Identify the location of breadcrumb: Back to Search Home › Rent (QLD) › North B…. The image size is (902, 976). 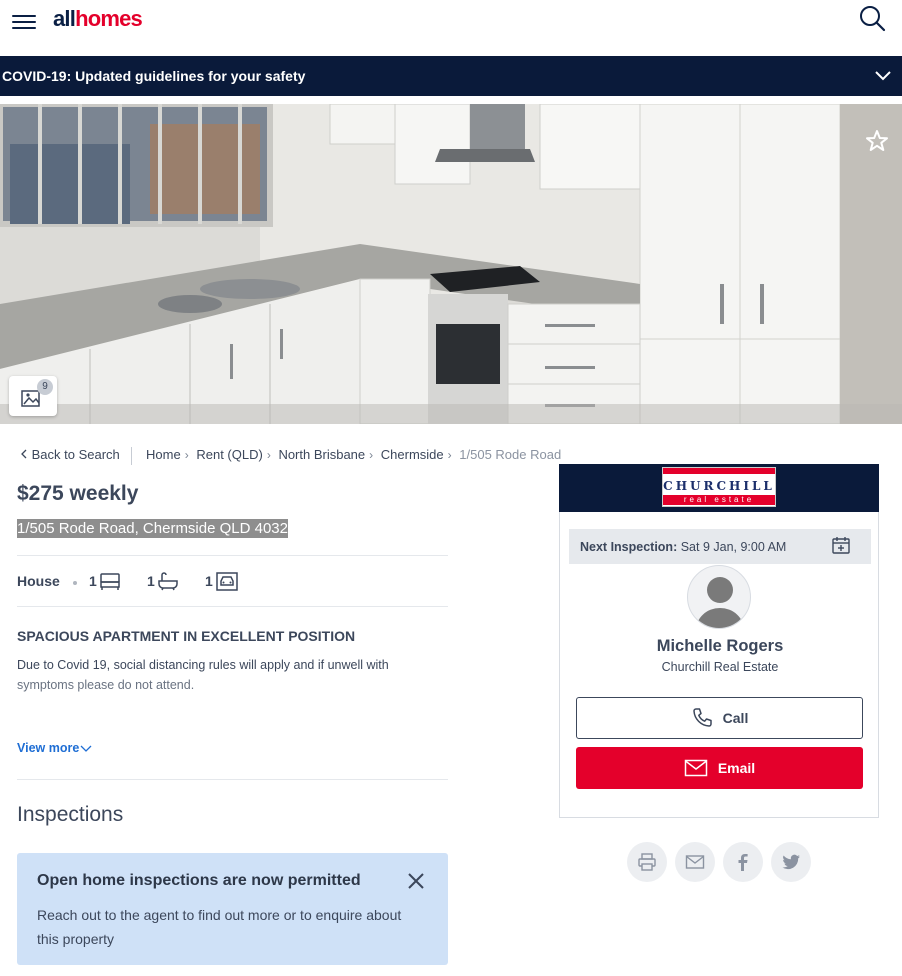
(290, 456).